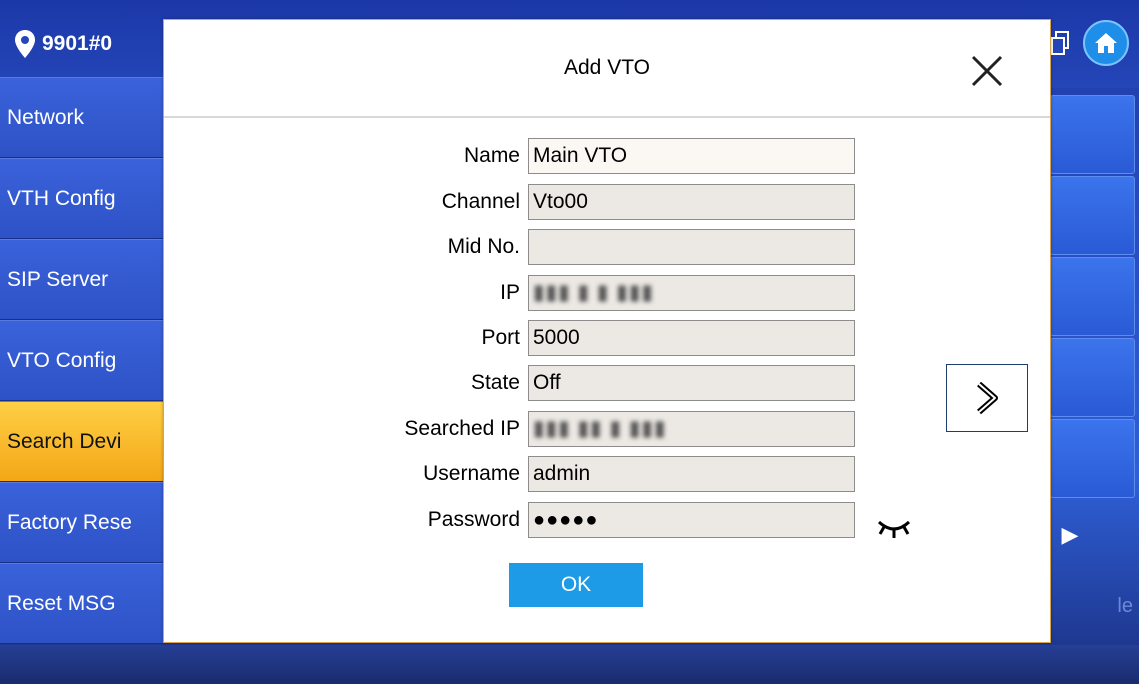 The height and width of the screenshot is (684, 1139). What do you see at coordinates (593, 292) in the screenshot?
I see `ip-value: ▮▮▮ ▮ ▮ ▮▮▮` at bounding box center [593, 292].